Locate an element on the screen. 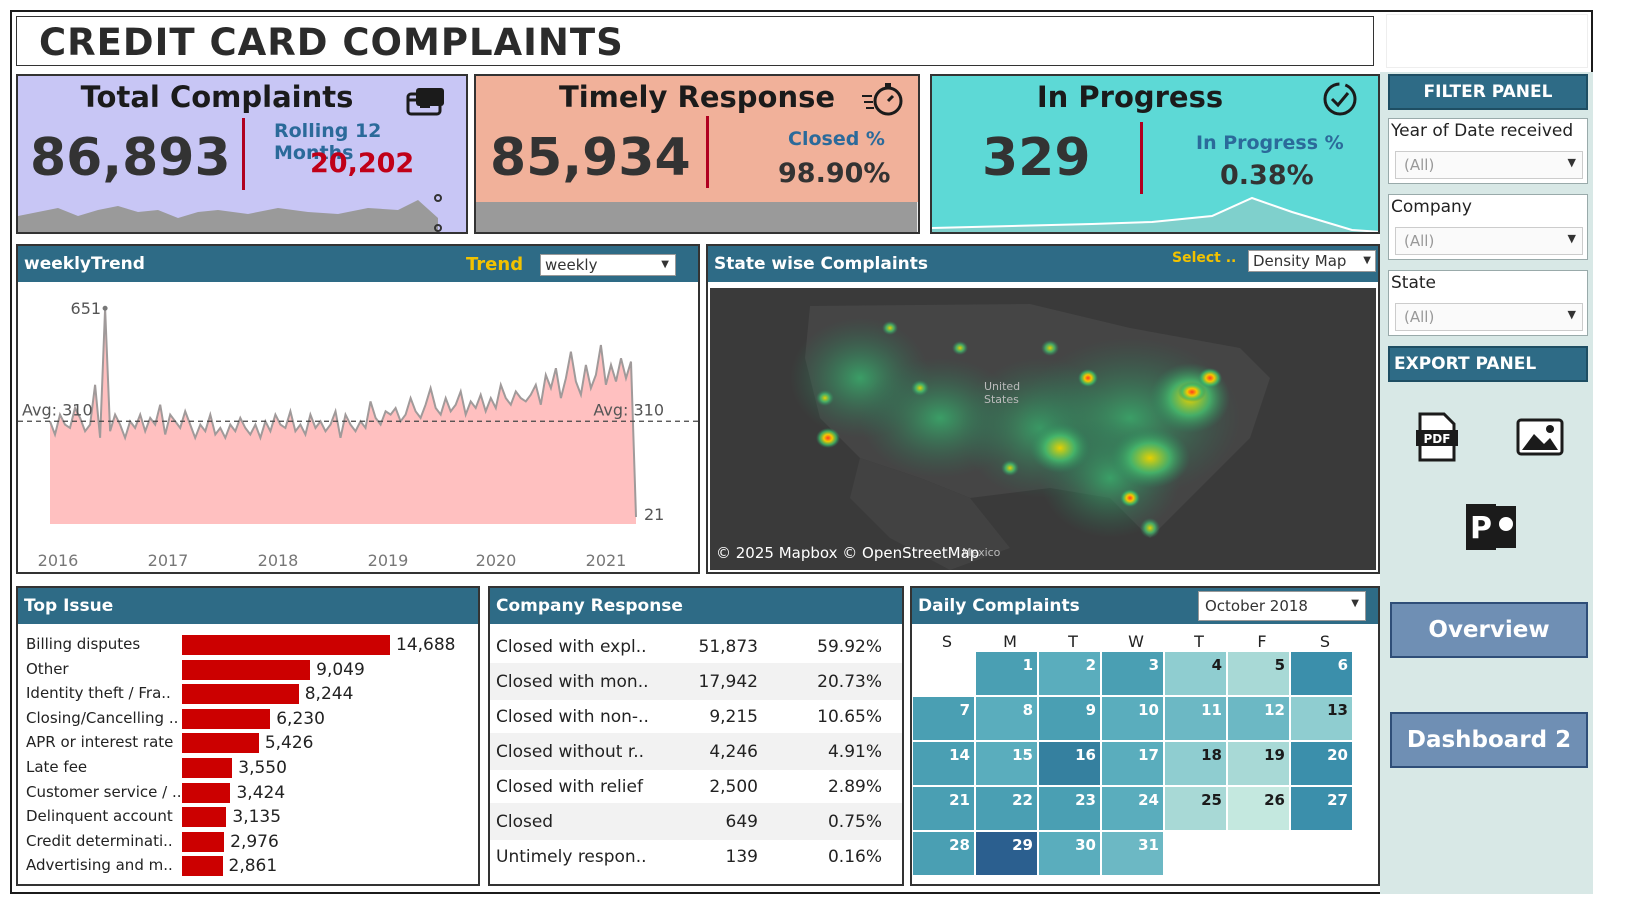 Image resolution: width=1652 pixels, height=907 pixels. calendar-day: 12 is located at coordinates (1258, 718).